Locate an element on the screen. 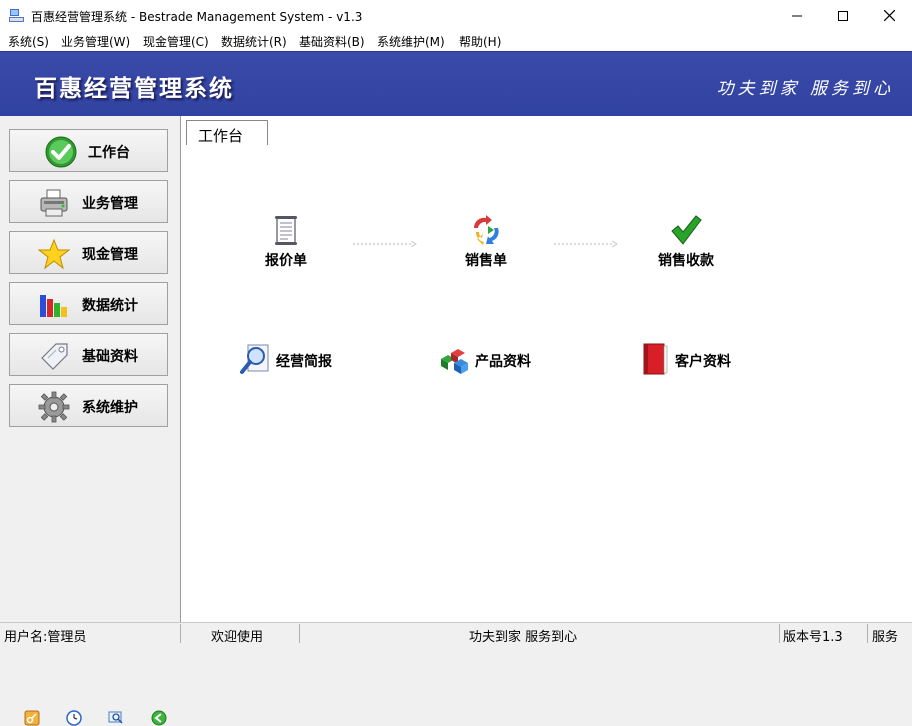  minimize-icon is located at coordinates (797, 15).